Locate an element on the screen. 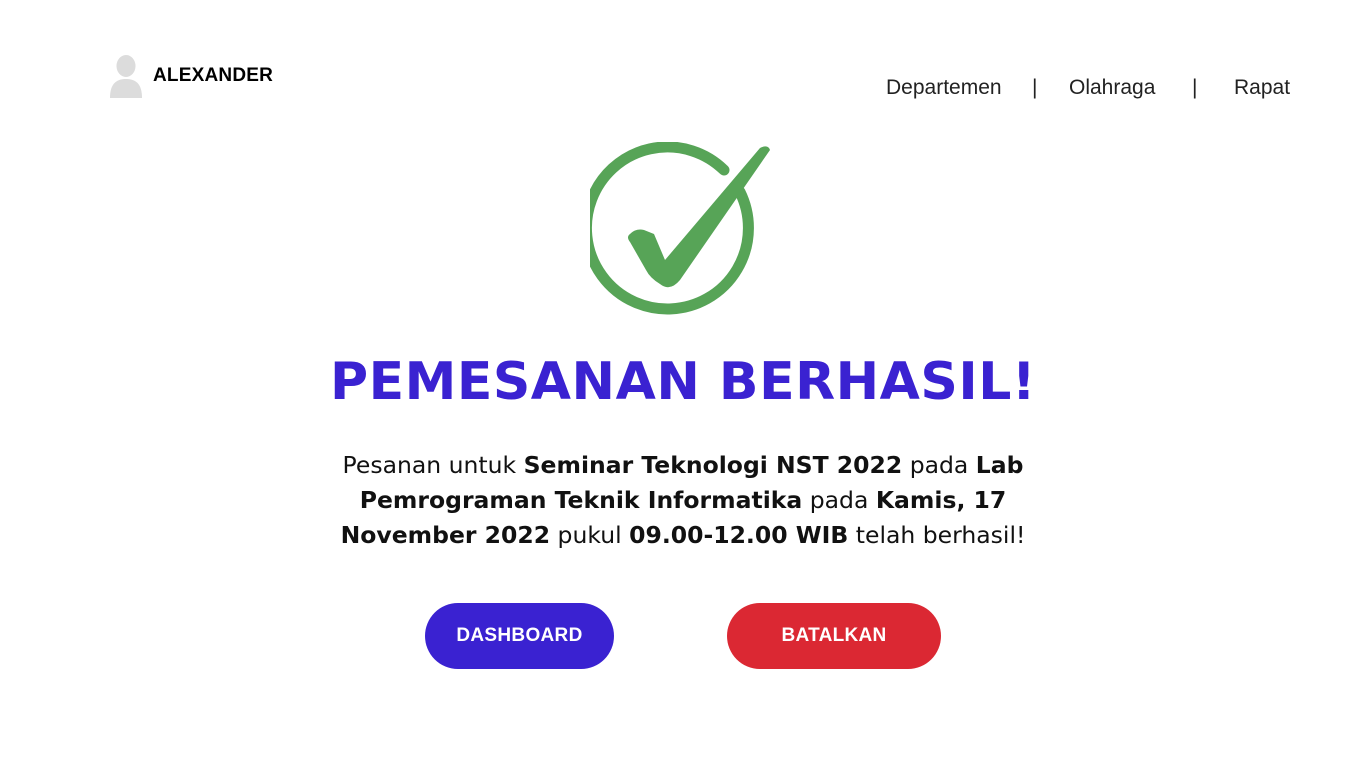 This screenshot has height=768, width=1366. message-text: Pesanan untuk is located at coordinates (433, 465).